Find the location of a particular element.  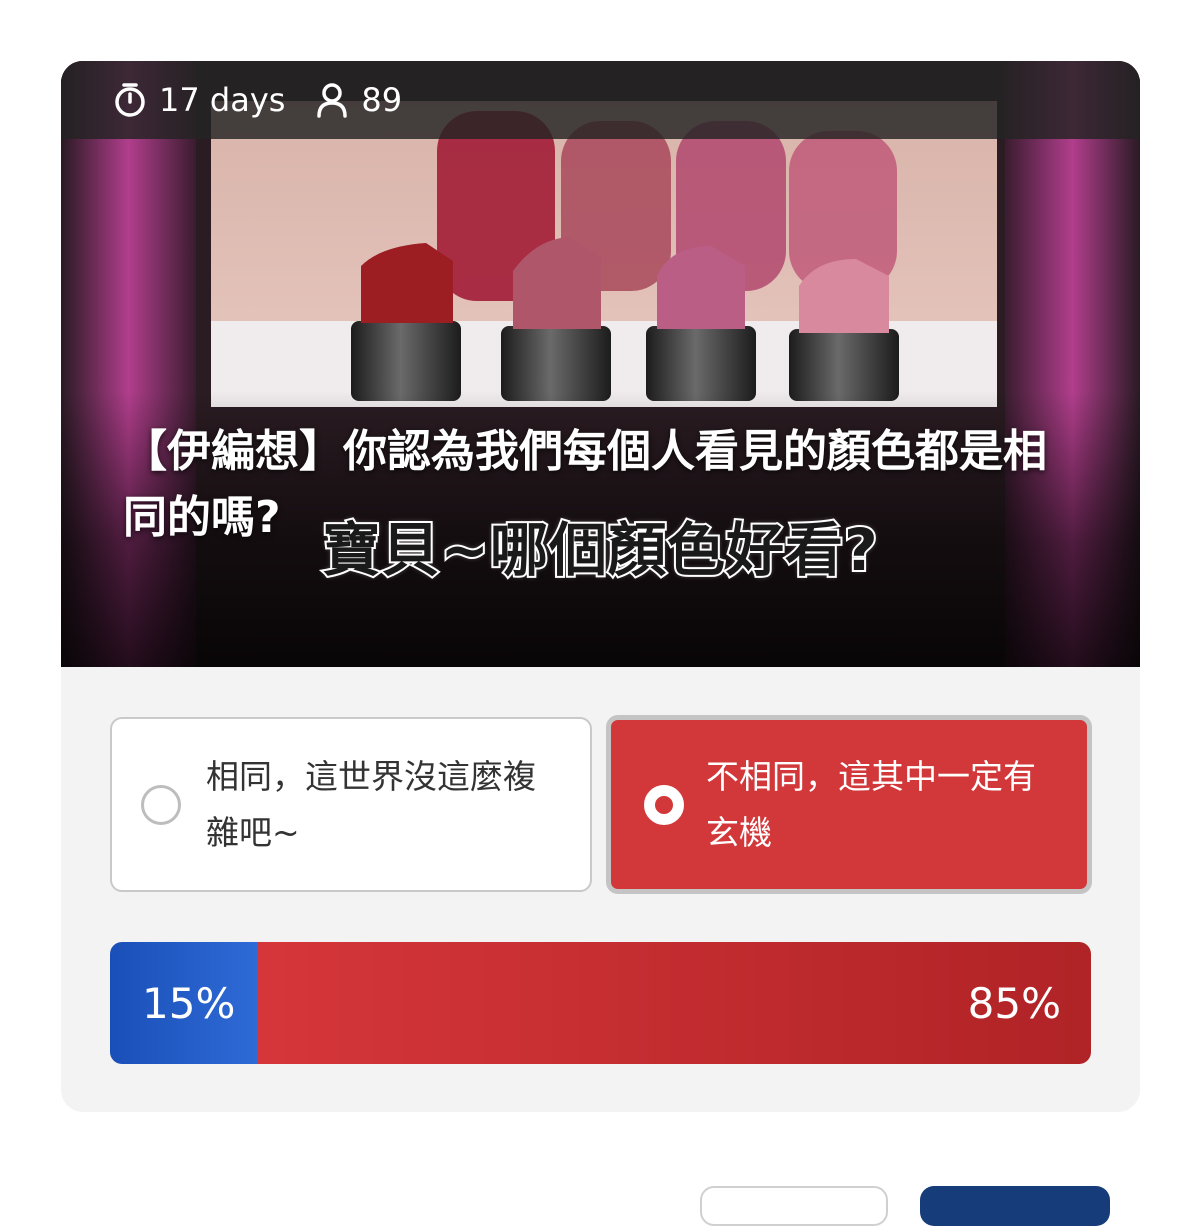

option-label: 不相同，這其中一定有玄機 is located at coordinates (871, 804).